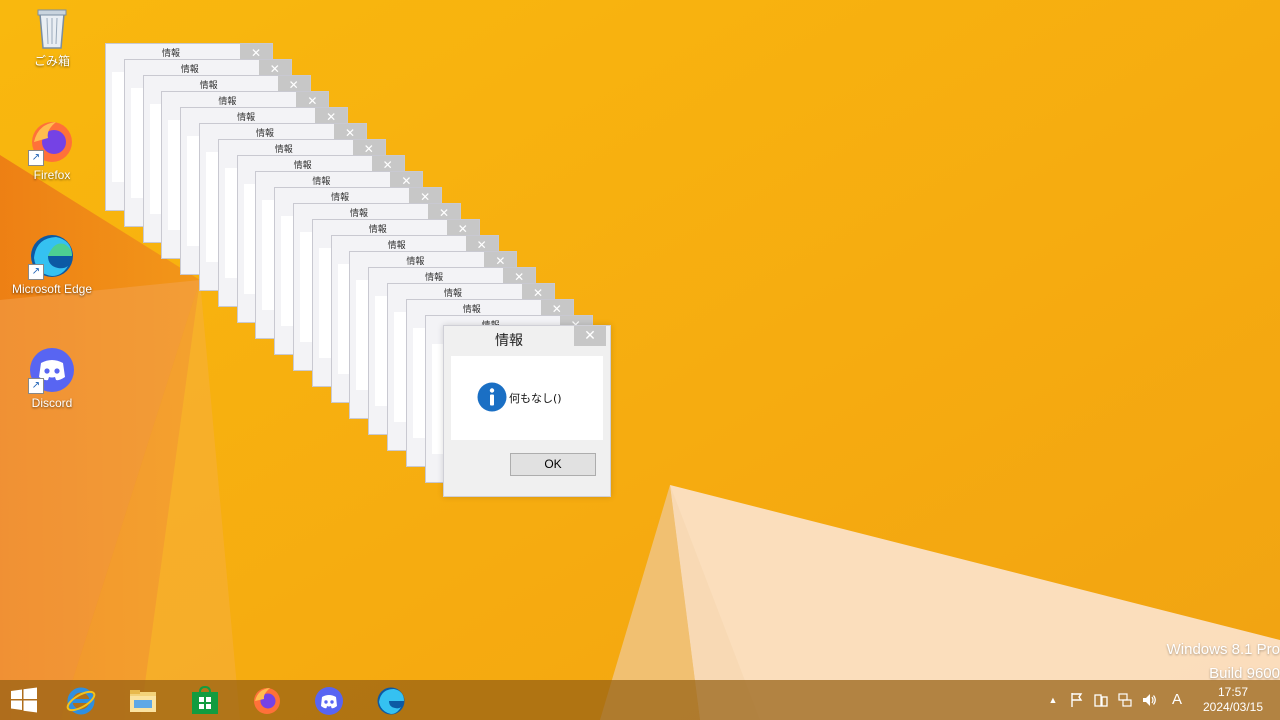 The height and width of the screenshot is (720, 1280). I want to click on desktop-icon-recycle-bin: ごみ箱, so click(52, 36).